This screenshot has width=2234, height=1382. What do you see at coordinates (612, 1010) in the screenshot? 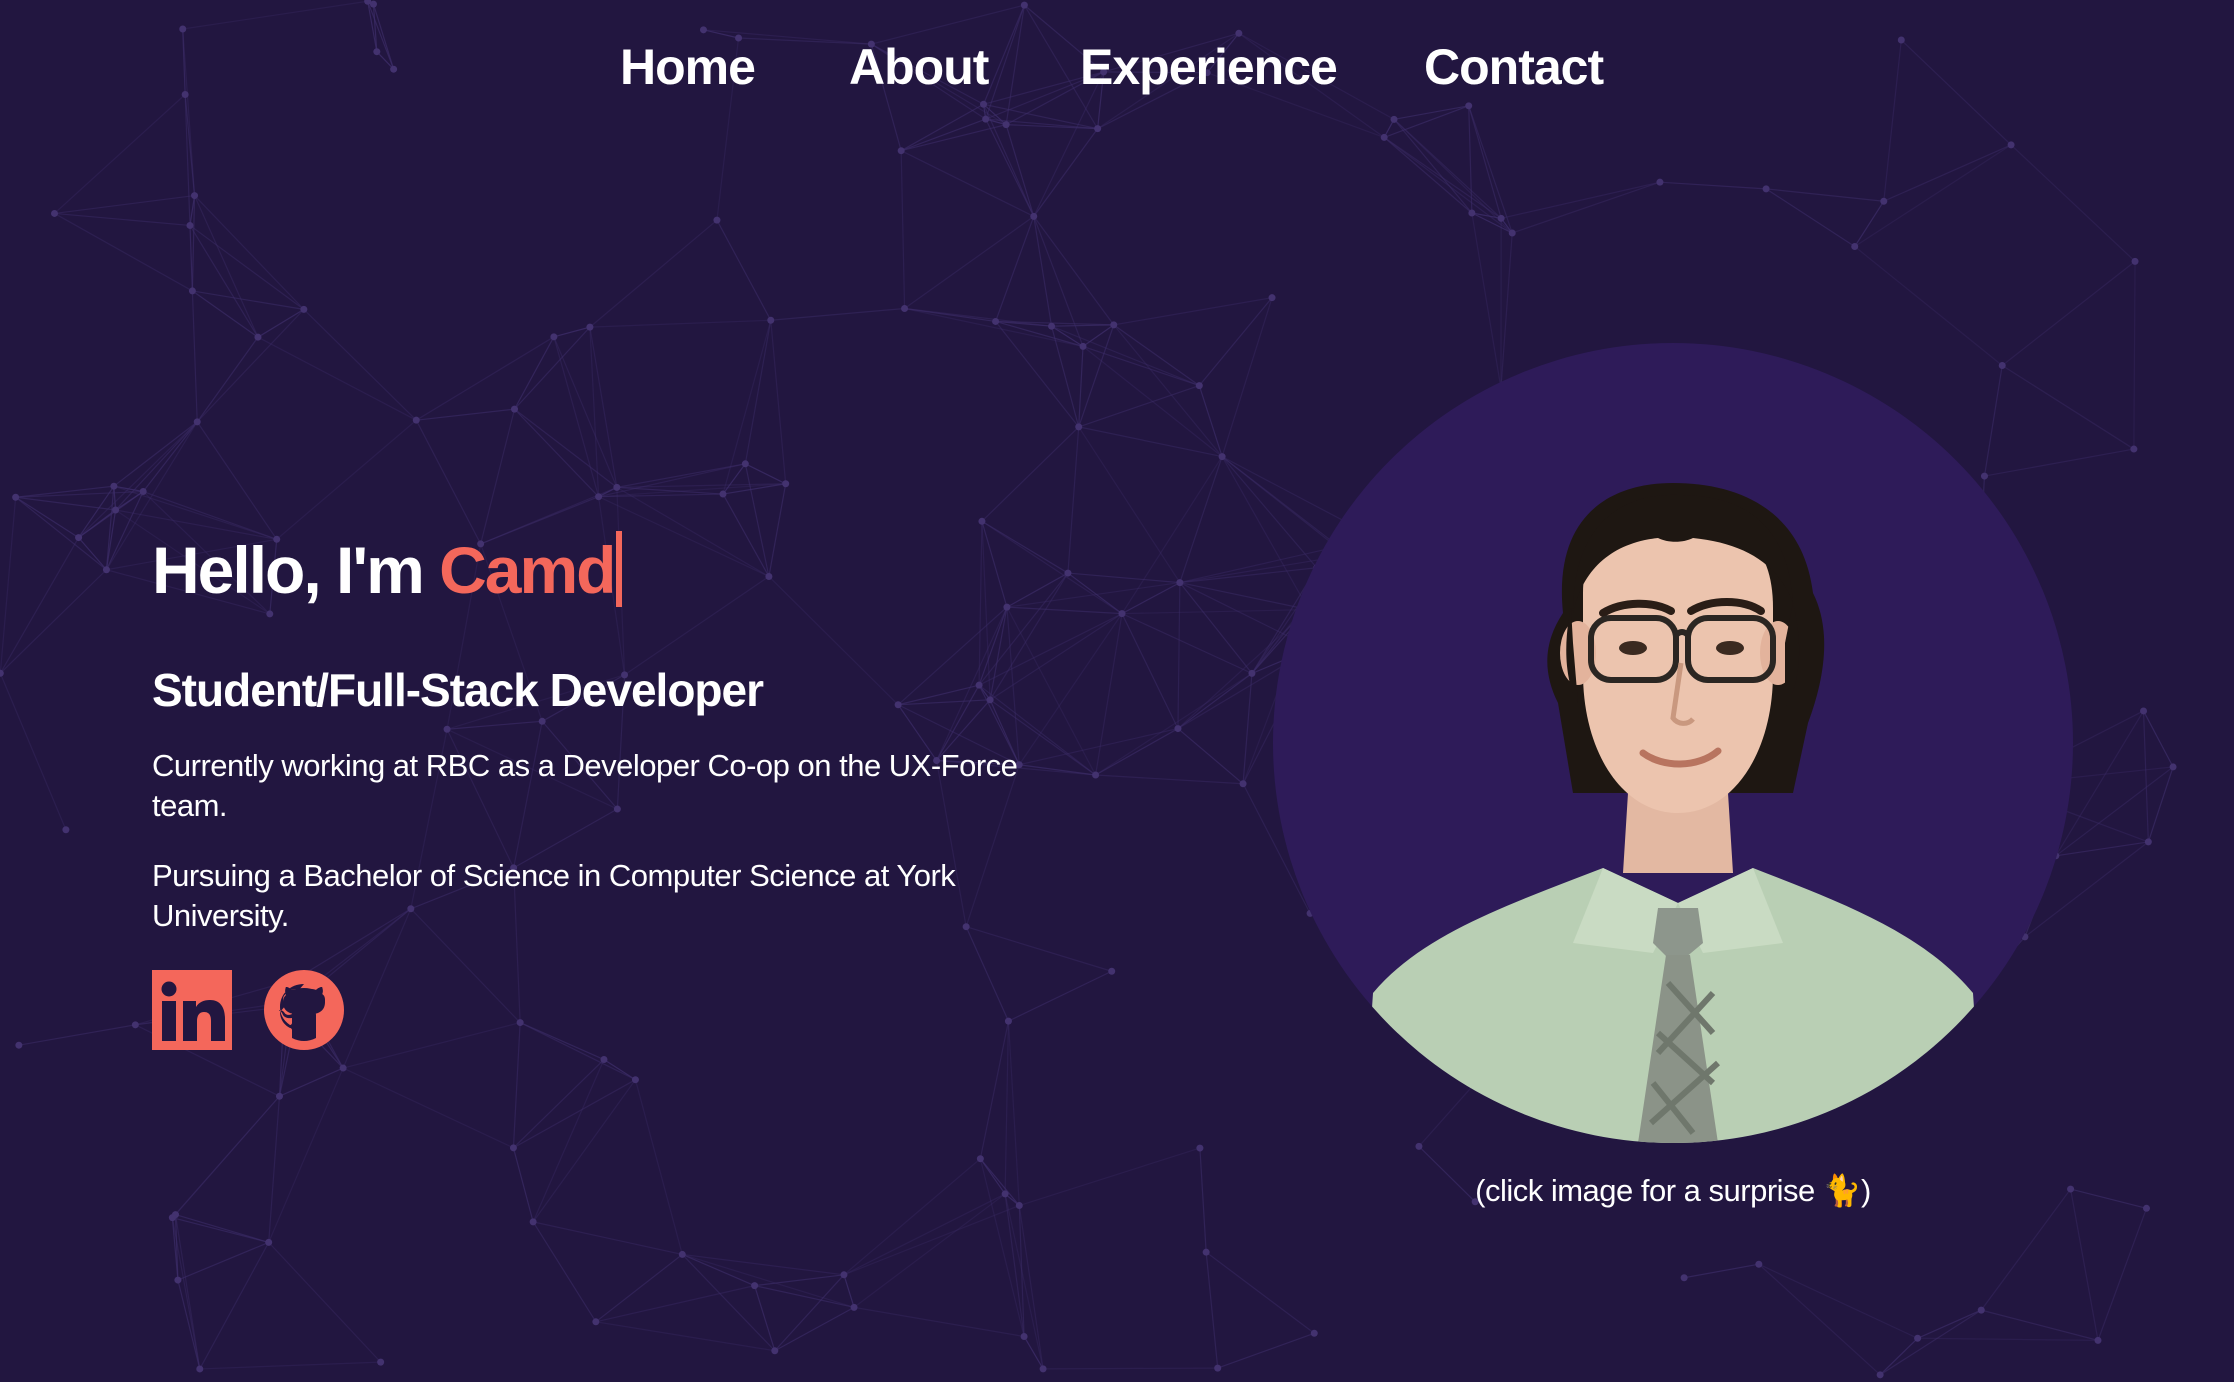
I see `social-links` at bounding box center [612, 1010].